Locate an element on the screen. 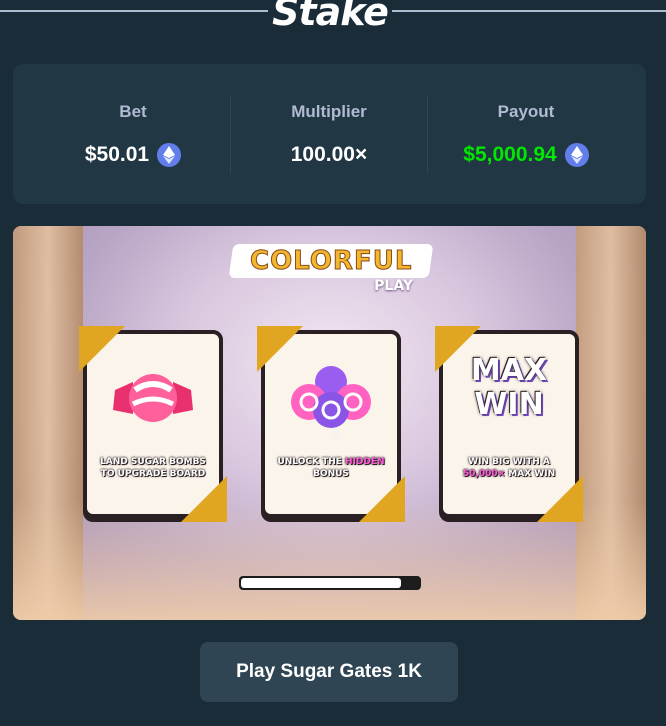 The width and height of the screenshot is (666, 726). multiplier-stat: Multiplier 100.00× is located at coordinates (329, 134).